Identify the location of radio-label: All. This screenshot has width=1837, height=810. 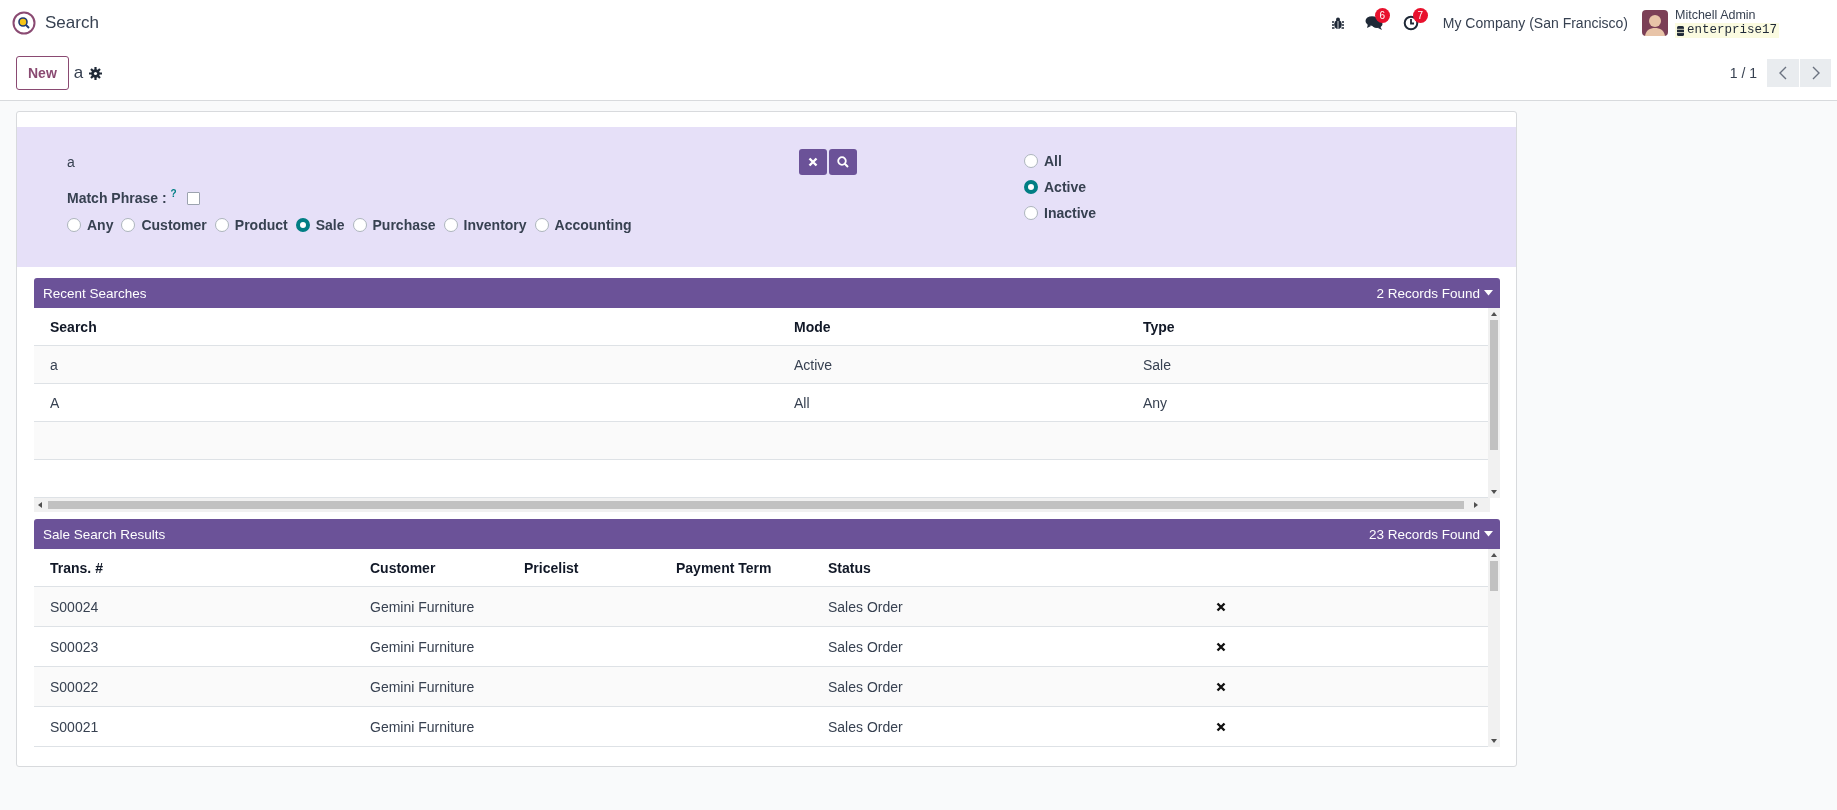
(1053, 161).